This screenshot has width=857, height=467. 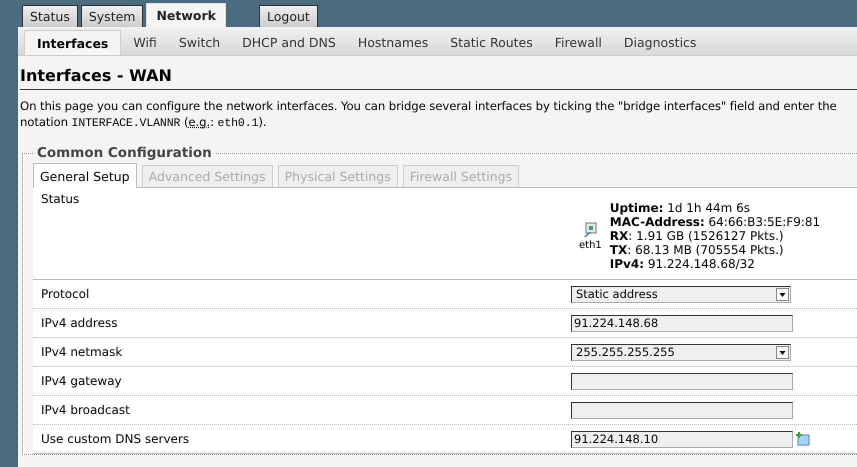 What do you see at coordinates (124, 153) in the screenshot?
I see `section-legend: Common Configuration` at bounding box center [124, 153].